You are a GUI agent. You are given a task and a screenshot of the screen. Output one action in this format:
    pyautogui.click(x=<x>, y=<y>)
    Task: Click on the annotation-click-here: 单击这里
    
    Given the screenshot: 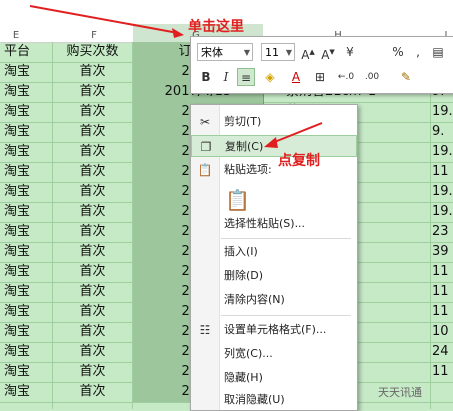 What is the action you would take?
    pyautogui.click(x=216, y=27)
    